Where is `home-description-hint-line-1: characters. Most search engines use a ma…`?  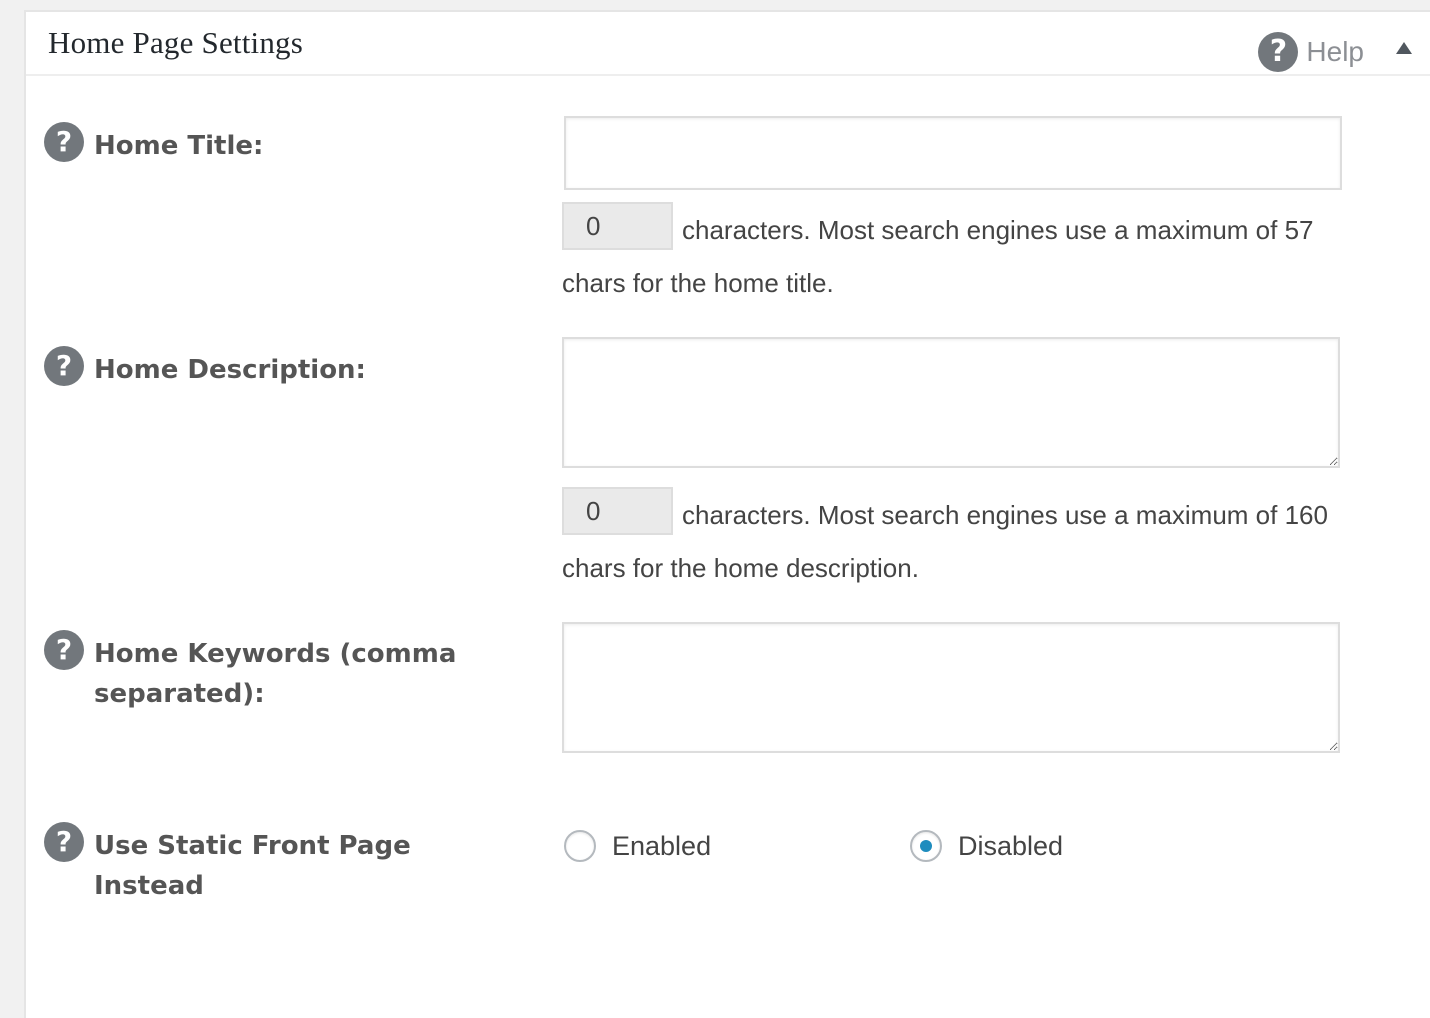 home-description-hint-line-1: characters. Most search engines use a ma… is located at coordinates (1005, 515).